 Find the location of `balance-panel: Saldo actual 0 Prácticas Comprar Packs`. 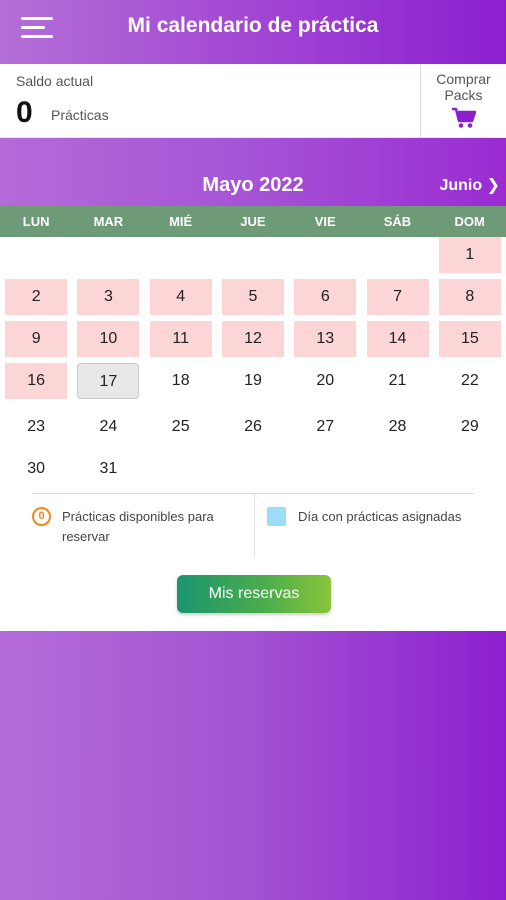

balance-panel: Saldo actual 0 Prácticas Comprar Packs is located at coordinates (253, 101).